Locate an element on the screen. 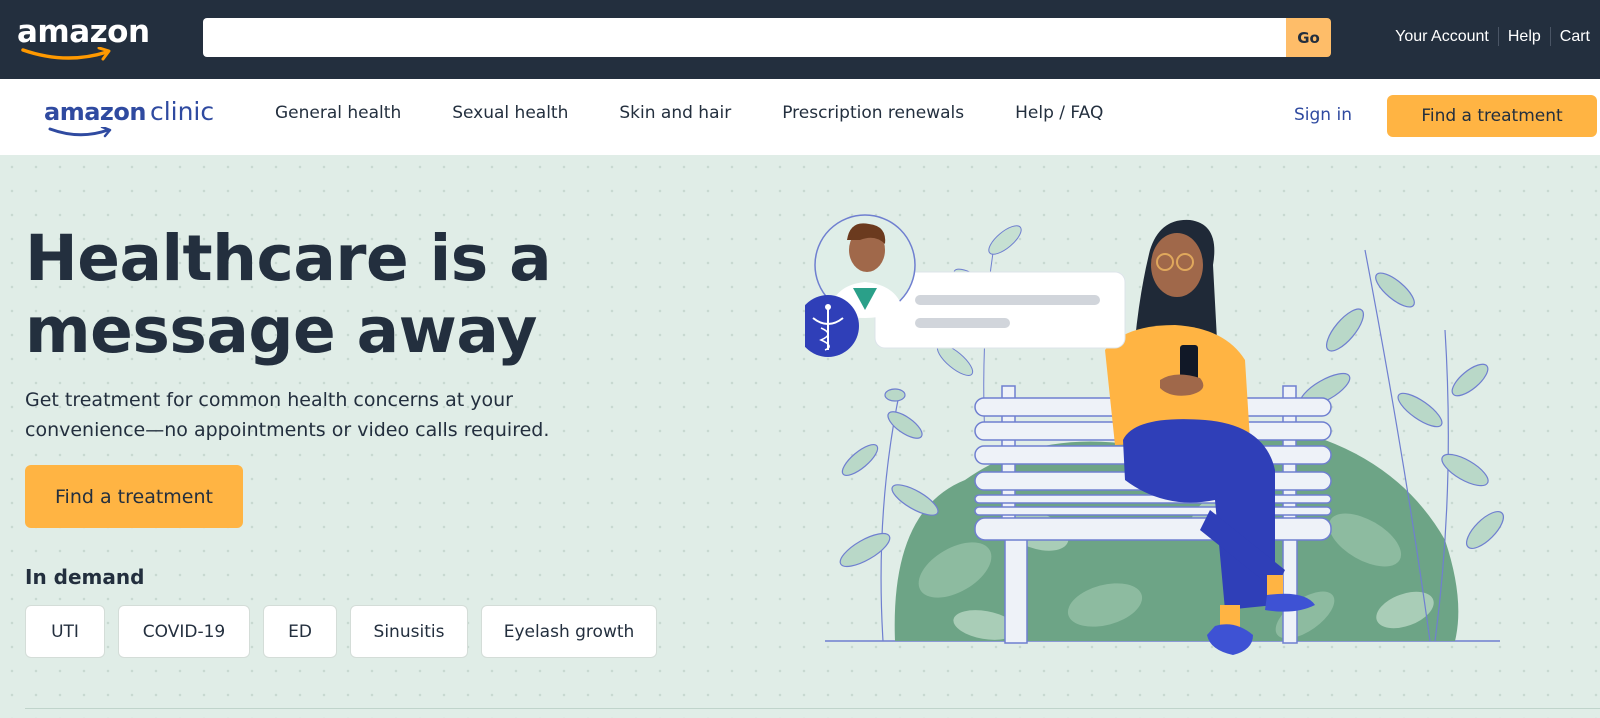 This screenshot has width=1600, height=718. account-links: Your Account Help Cart is located at coordinates (1492, 36).